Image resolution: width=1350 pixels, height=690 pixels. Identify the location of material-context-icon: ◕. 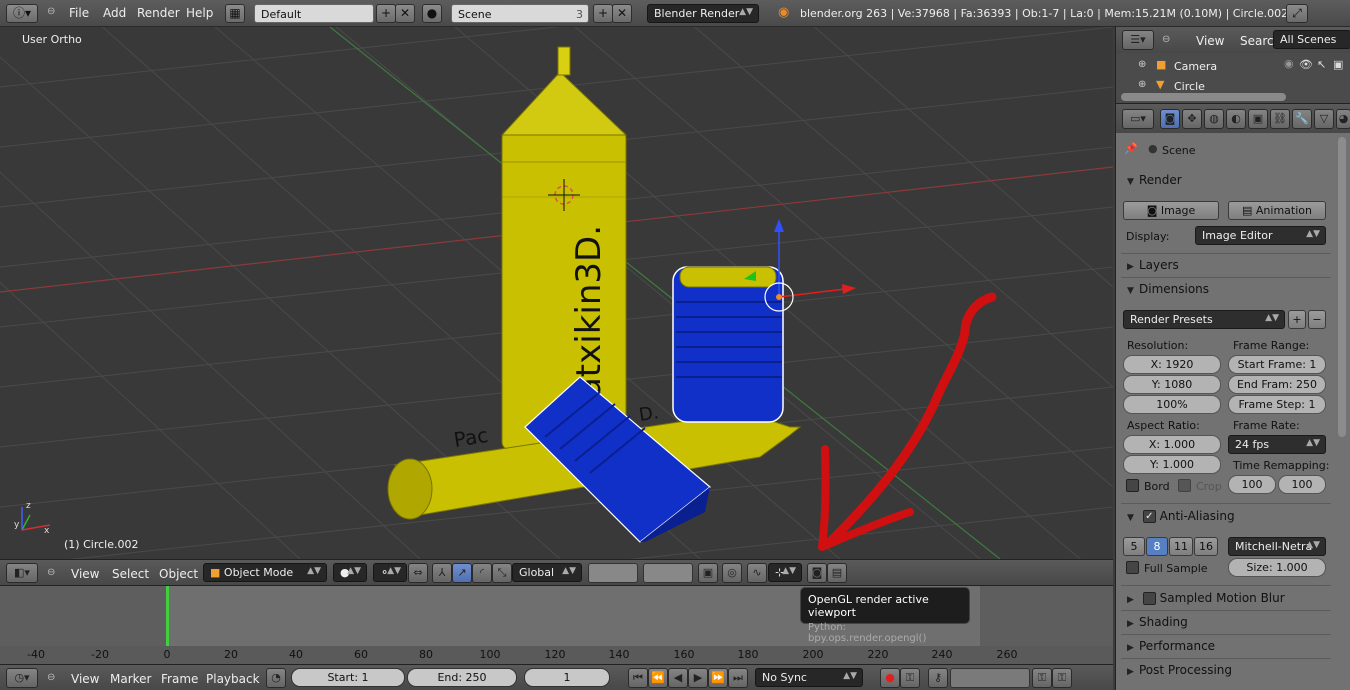
(1343, 119).